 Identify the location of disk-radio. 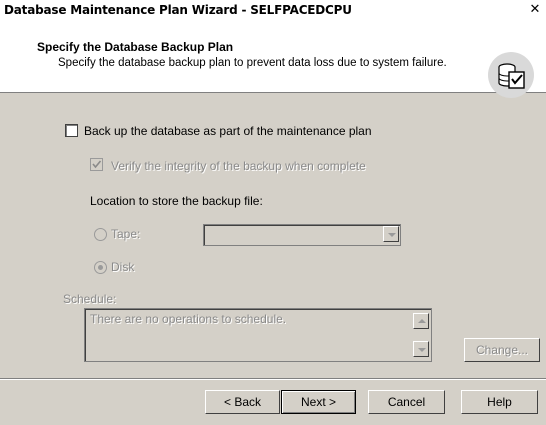
(100, 267).